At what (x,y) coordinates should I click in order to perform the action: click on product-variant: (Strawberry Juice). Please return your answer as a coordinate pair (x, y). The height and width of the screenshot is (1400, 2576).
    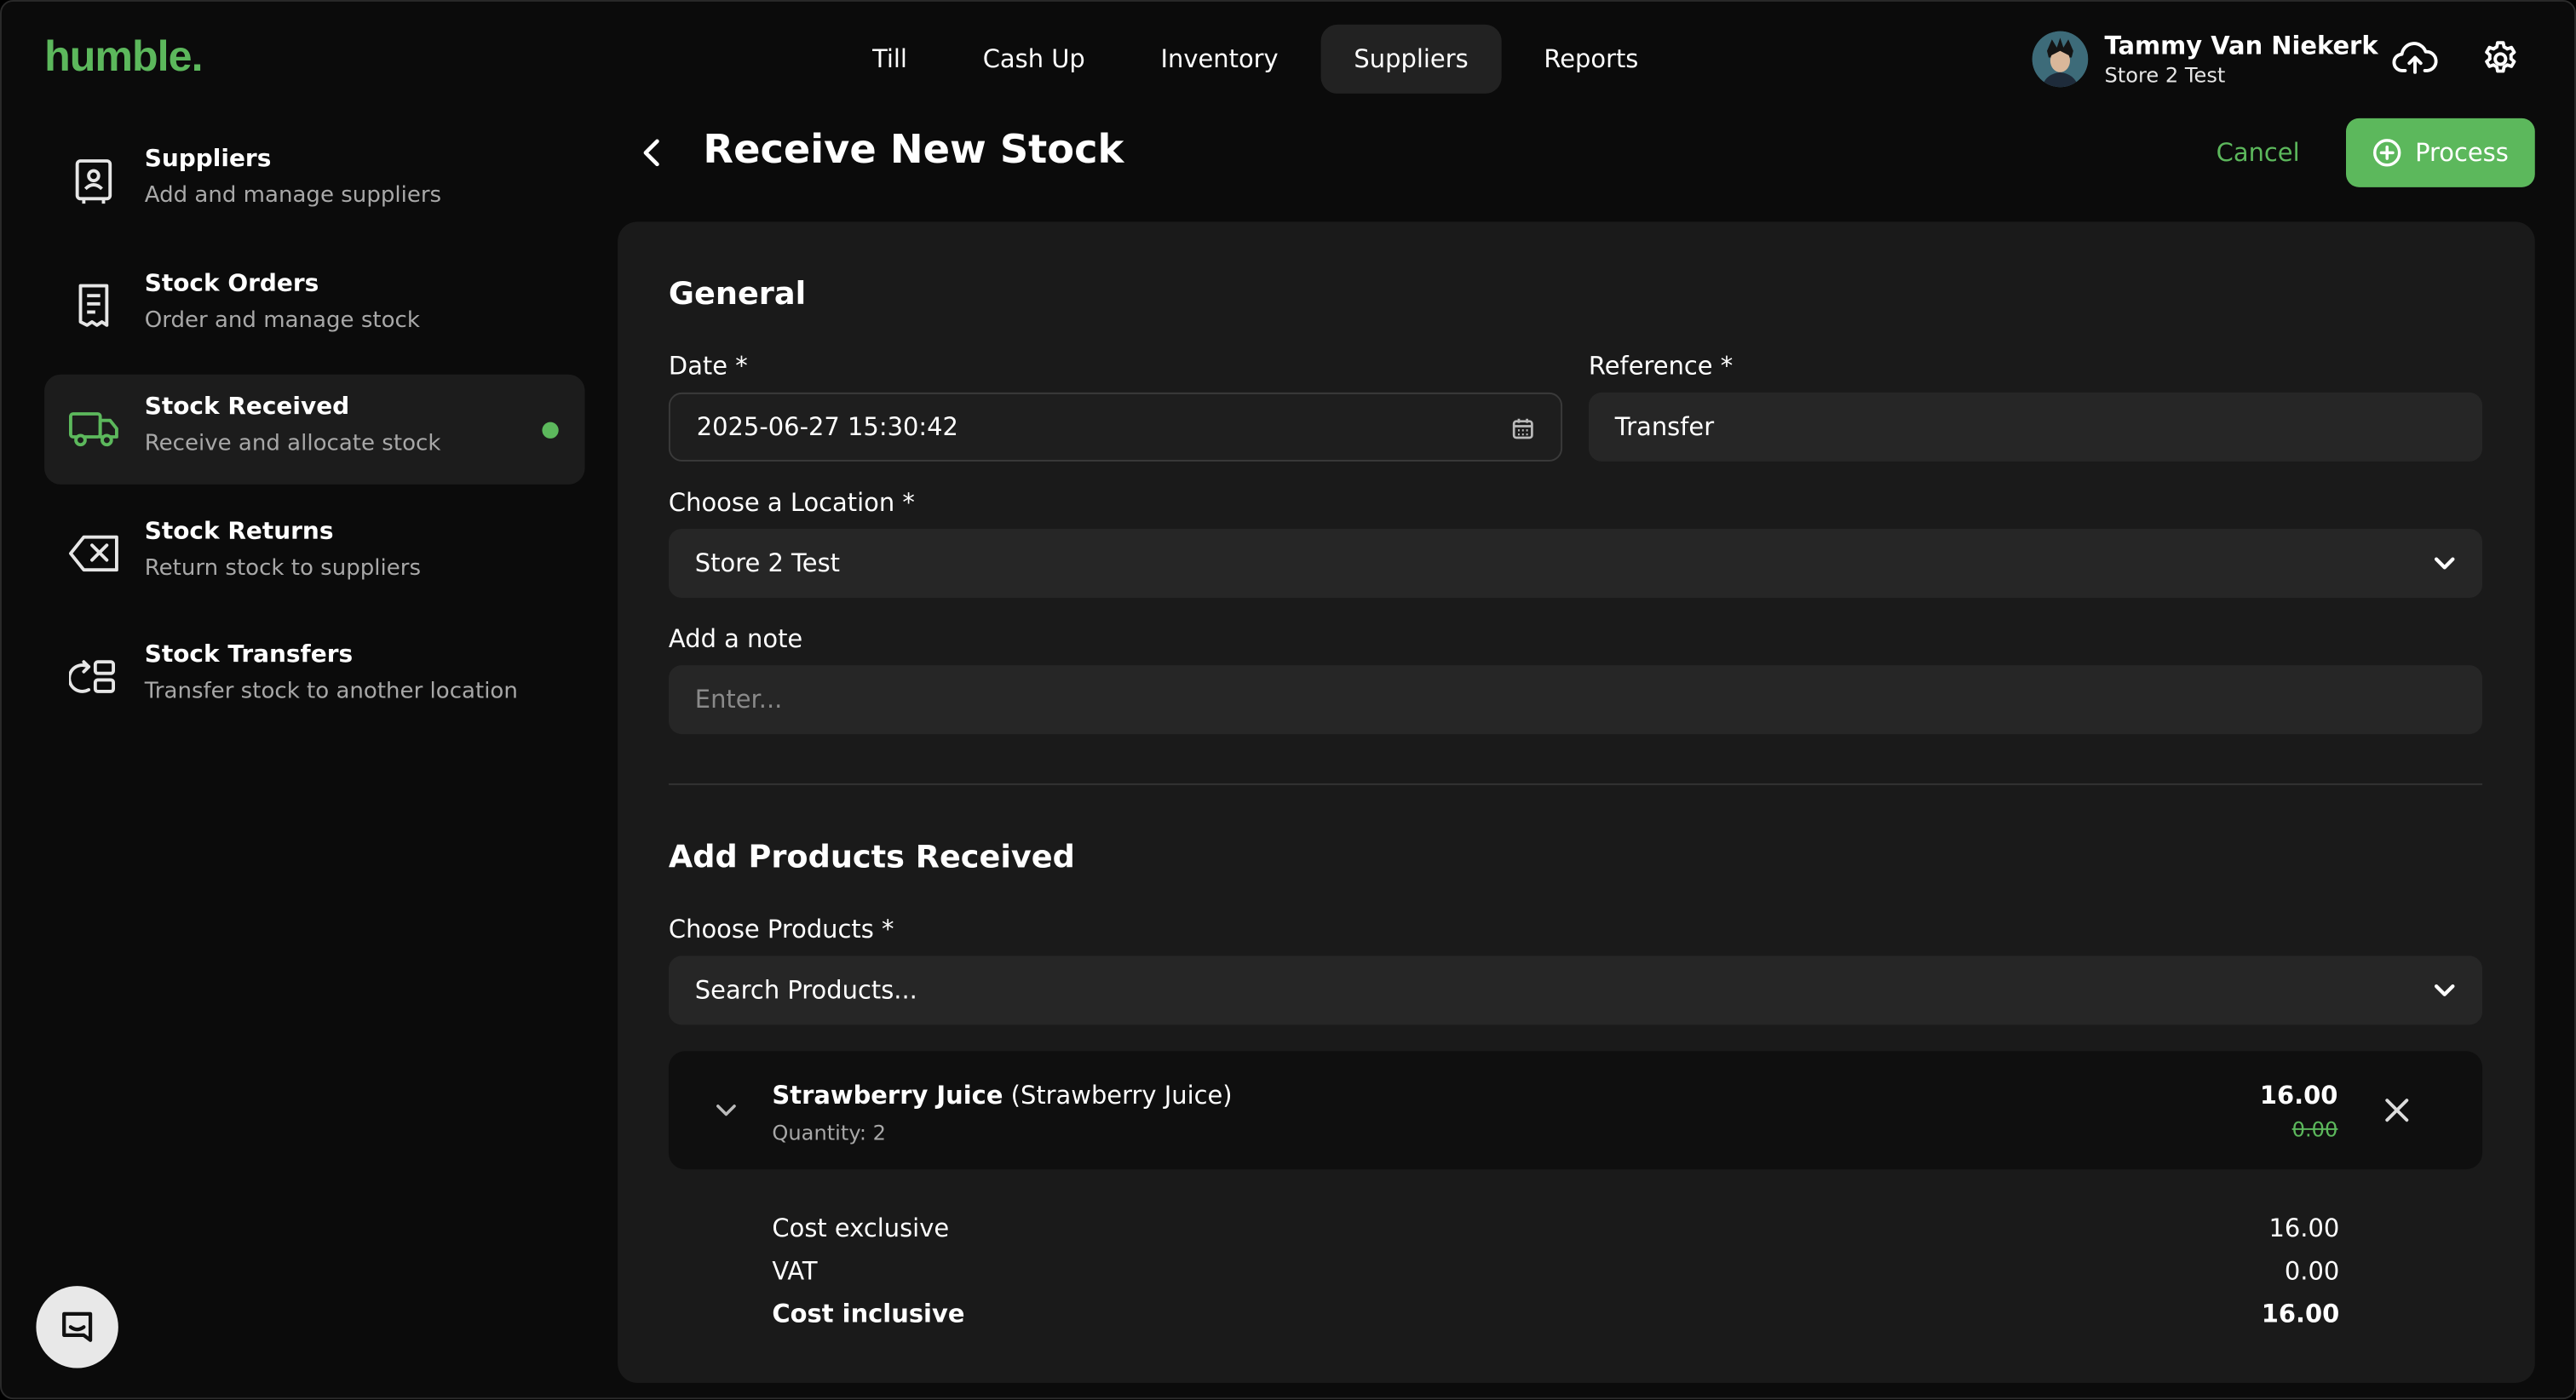
    Looking at the image, I should click on (1122, 1095).